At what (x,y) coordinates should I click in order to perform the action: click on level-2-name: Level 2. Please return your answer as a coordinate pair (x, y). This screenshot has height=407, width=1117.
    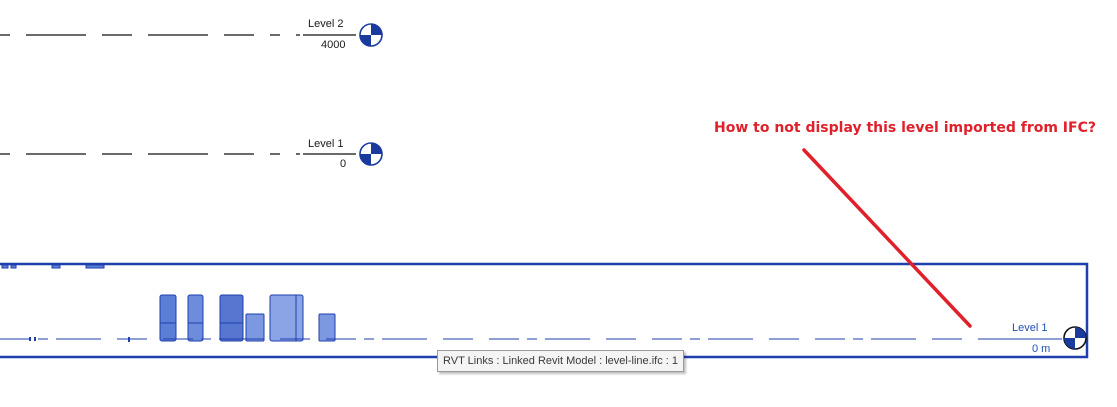
    Looking at the image, I should click on (325, 24).